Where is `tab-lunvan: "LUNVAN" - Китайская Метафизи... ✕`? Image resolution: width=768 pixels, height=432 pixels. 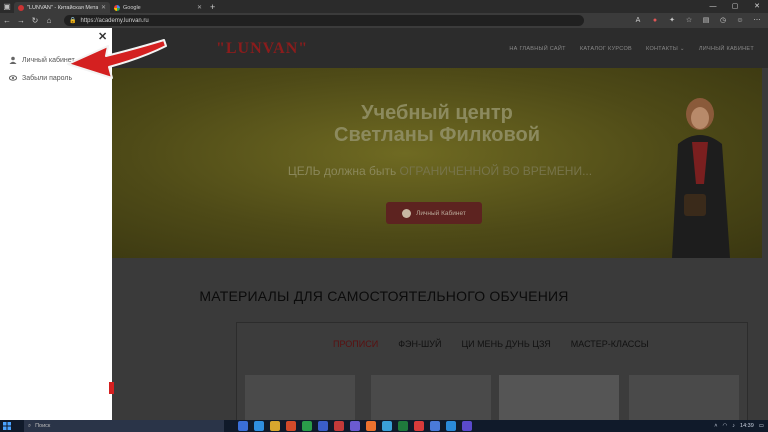
tab-lunvan: "LUNVAN" - Китайская Метафизи... ✕ is located at coordinates (62, 7).